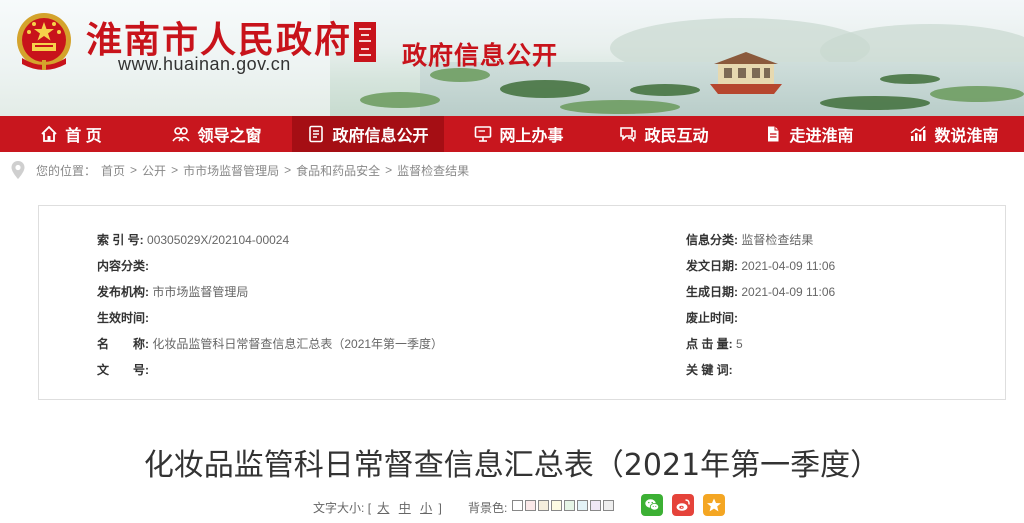 The height and width of the screenshot is (523, 1024). I want to click on nav-label: 首 页, so click(83, 136).